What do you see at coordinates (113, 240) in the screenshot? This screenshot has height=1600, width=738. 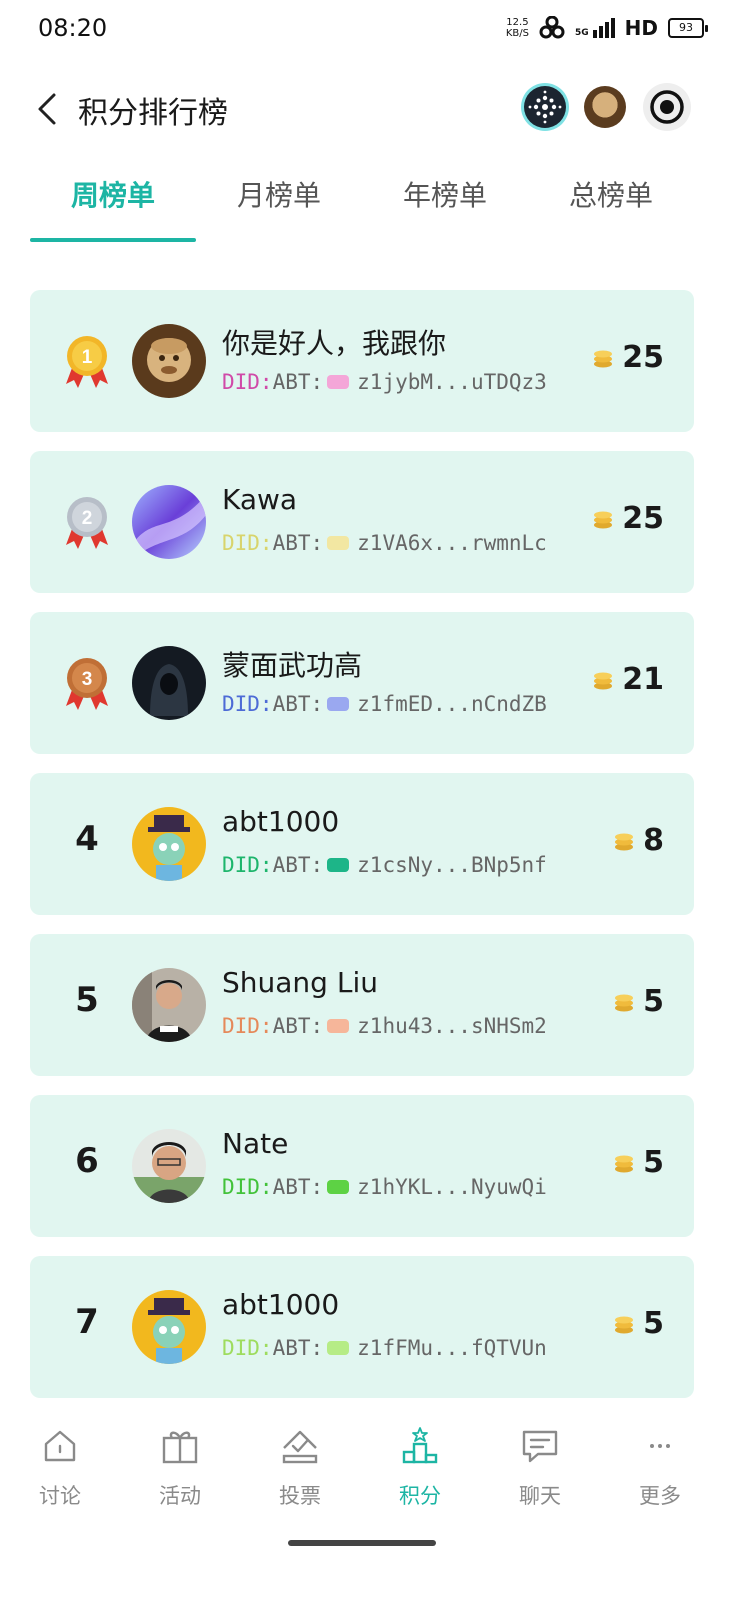 I see `tab-indicator` at bounding box center [113, 240].